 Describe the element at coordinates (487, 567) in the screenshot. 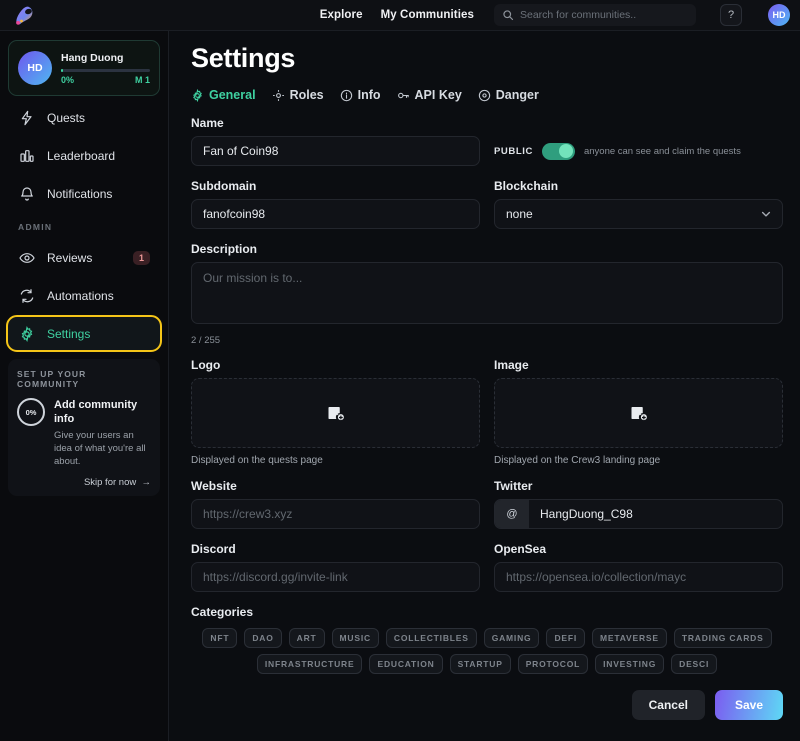

I see `discord-opensea-row: Discord OpenSea` at that location.